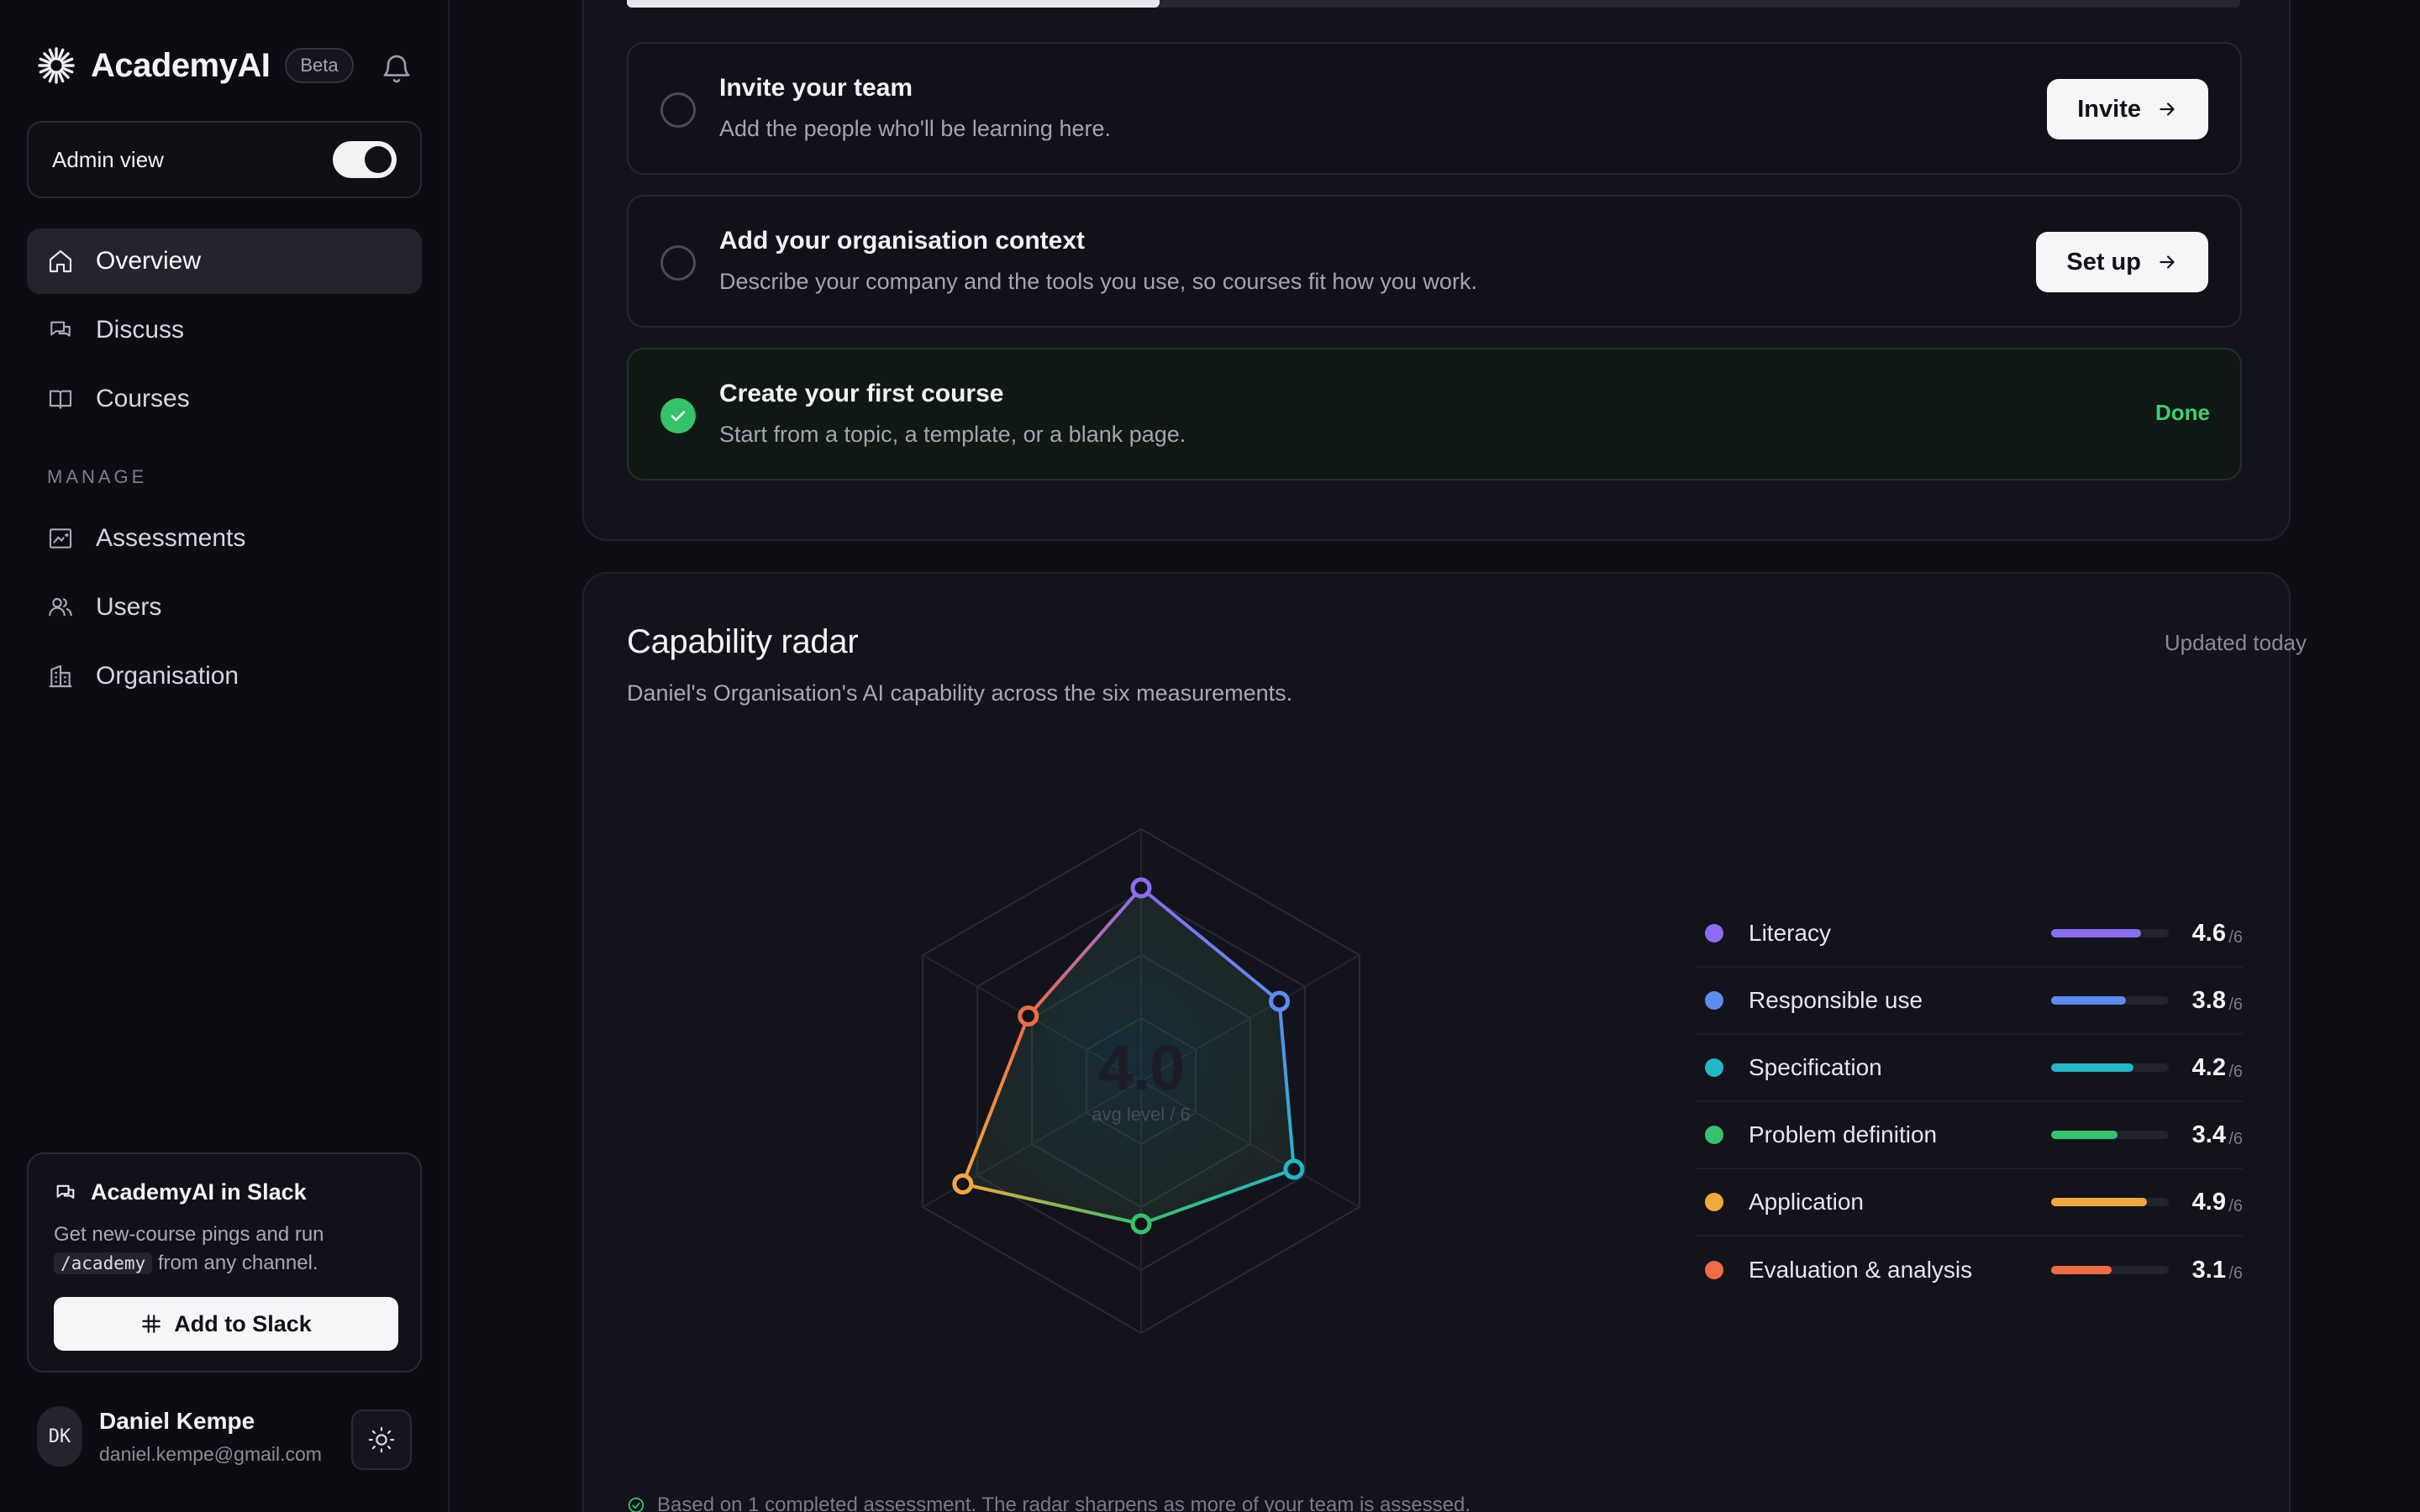 This screenshot has height=1512, width=2420. What do you see at coordinates (1141, 888) in the screenshot?
I see `radar-point-literacy` at bounding box center [1141, 888].